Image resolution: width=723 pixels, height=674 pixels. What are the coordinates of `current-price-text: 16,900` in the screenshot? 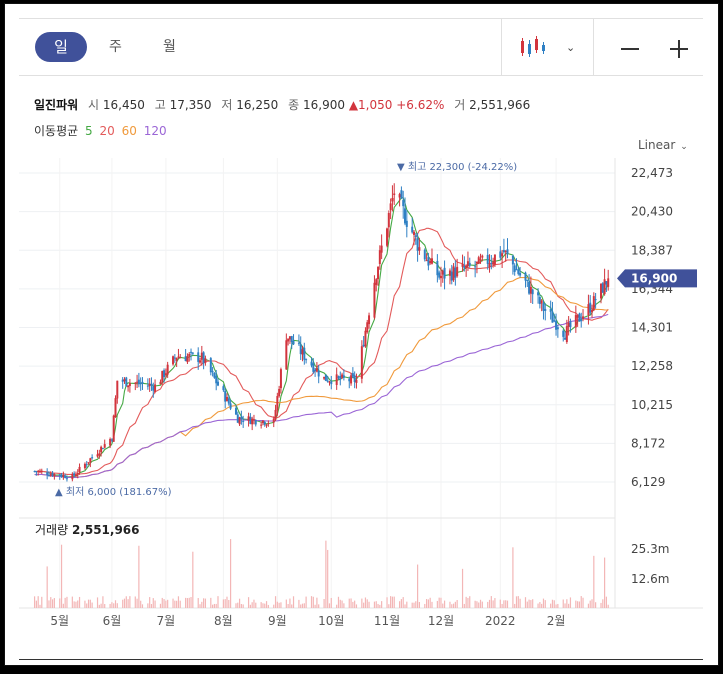 It's located at (654, 278).